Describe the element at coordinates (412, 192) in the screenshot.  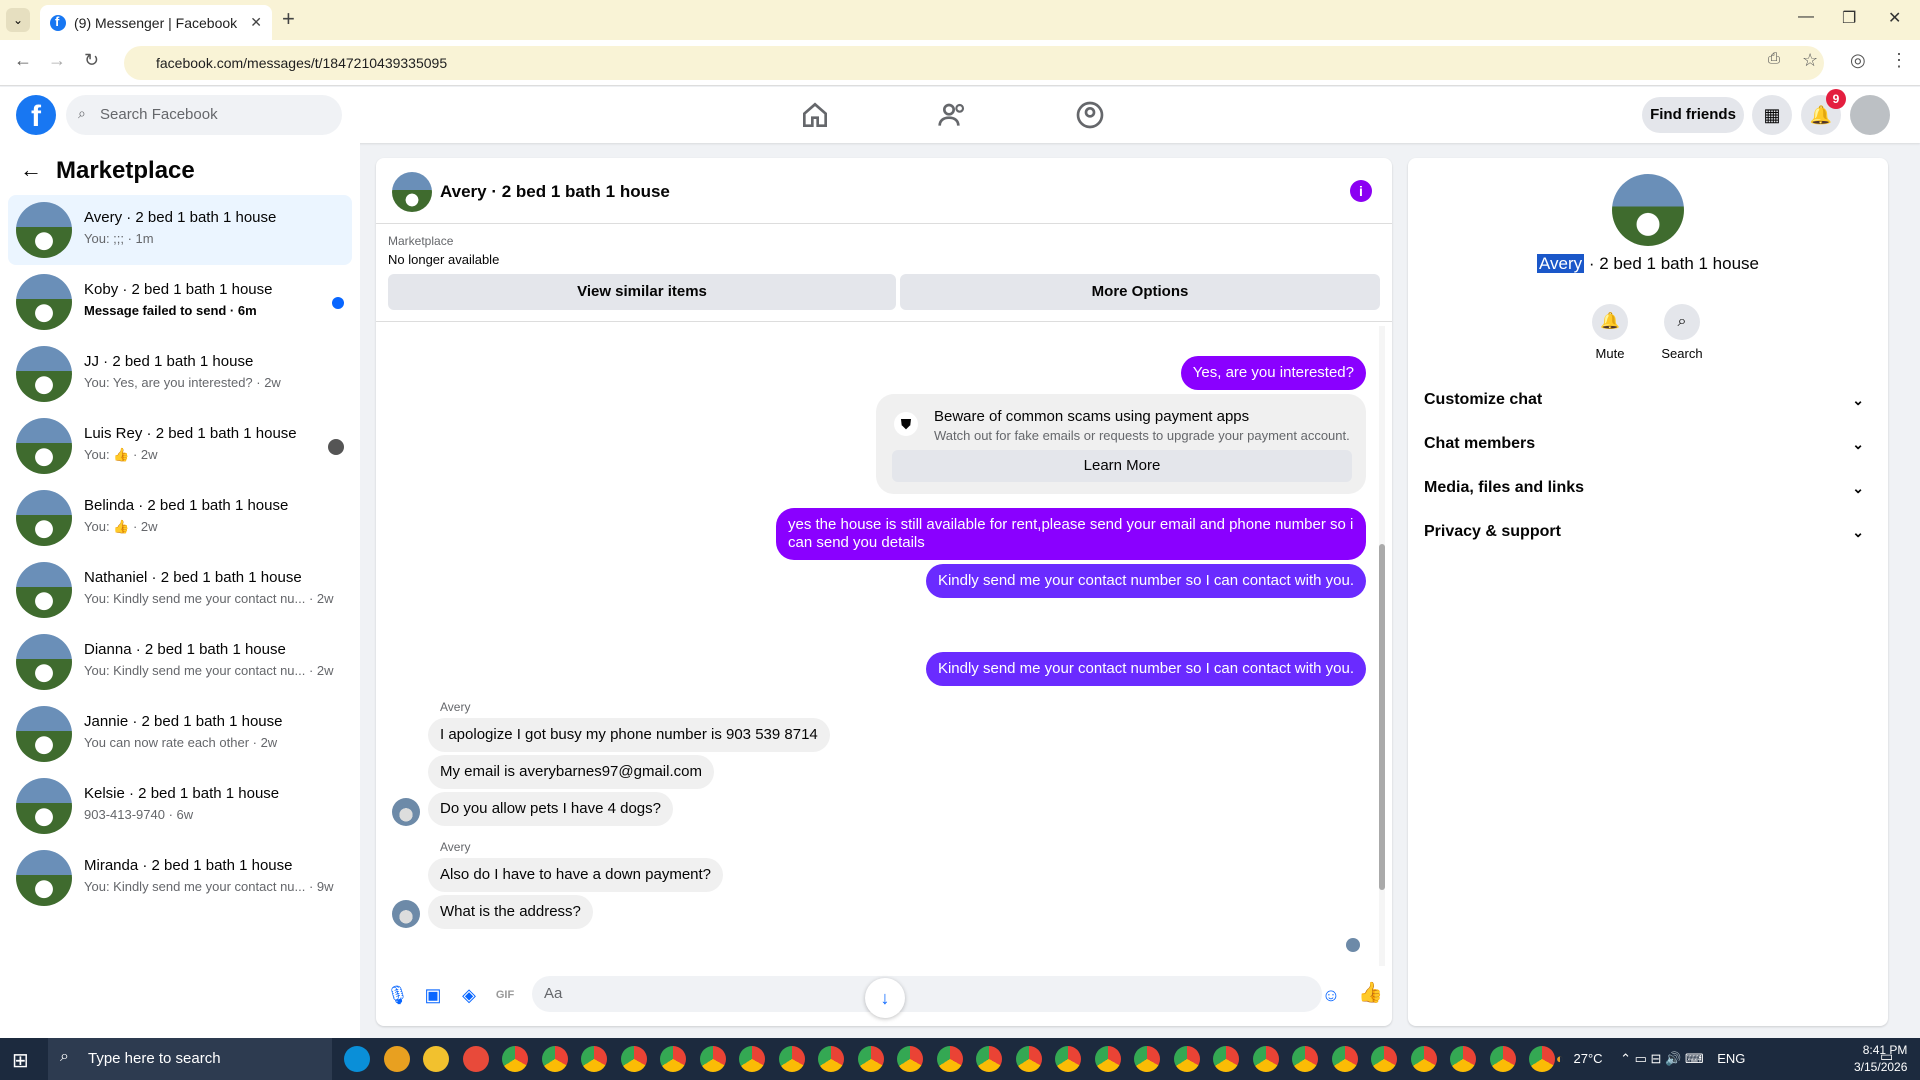
I see `chat-avatar` at that location.